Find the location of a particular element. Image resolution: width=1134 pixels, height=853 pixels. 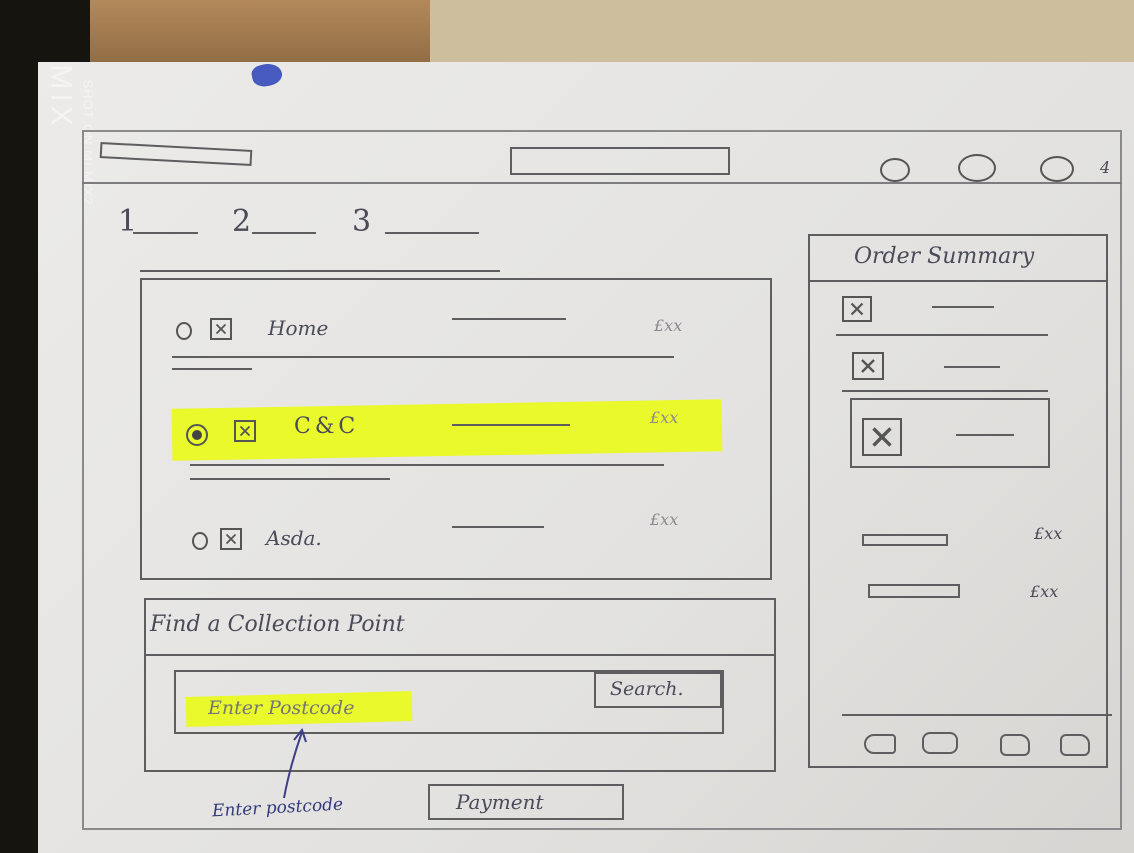

subtotal-label-box is located at coordinates (905, 540).